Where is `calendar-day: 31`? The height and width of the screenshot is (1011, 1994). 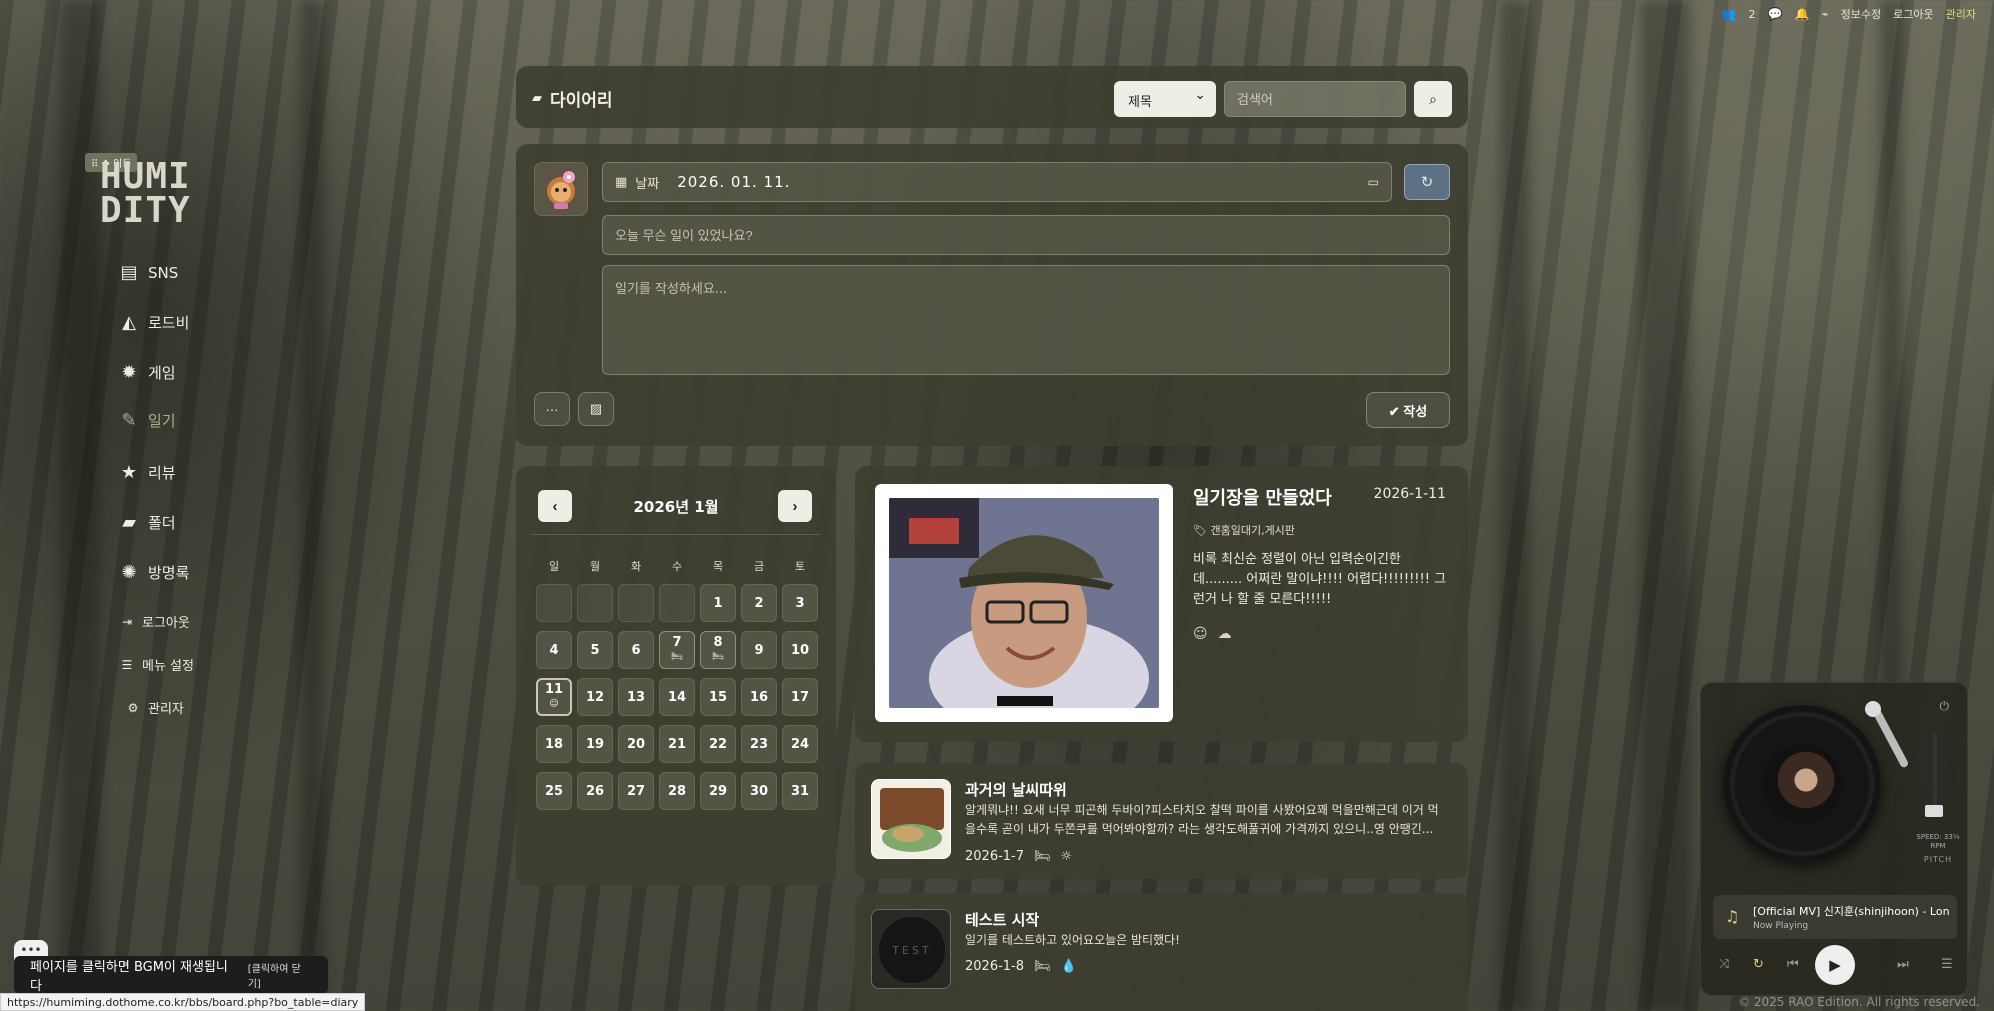
calendar-day: 31 is located at coordinates (800, 791).